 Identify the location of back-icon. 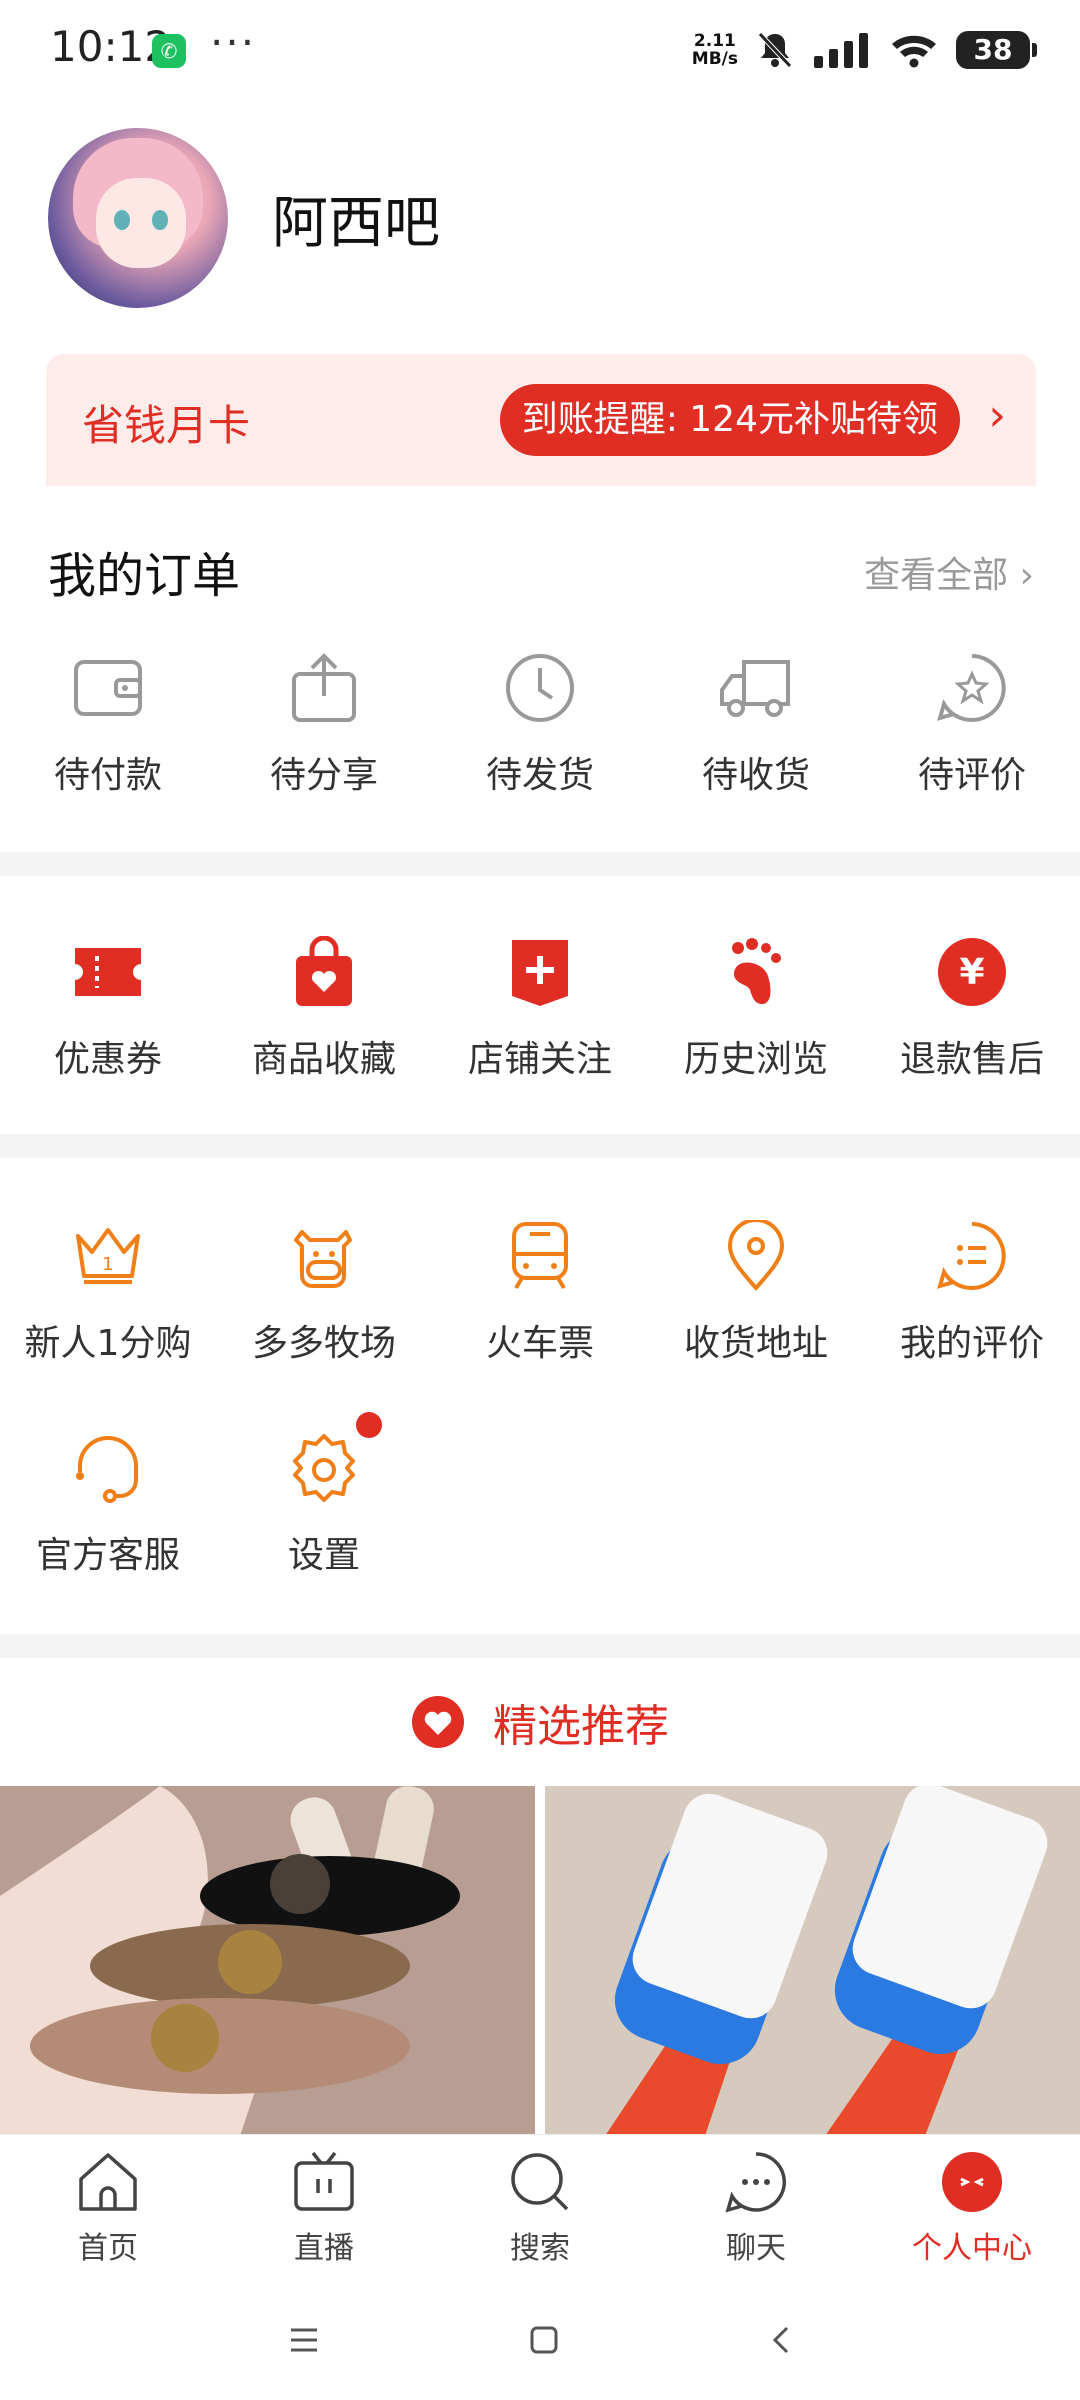
(780, 2340).